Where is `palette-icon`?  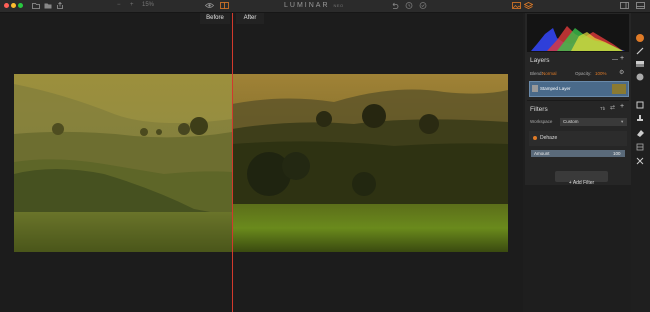
palette-icon is located at coordinates (640, 38).